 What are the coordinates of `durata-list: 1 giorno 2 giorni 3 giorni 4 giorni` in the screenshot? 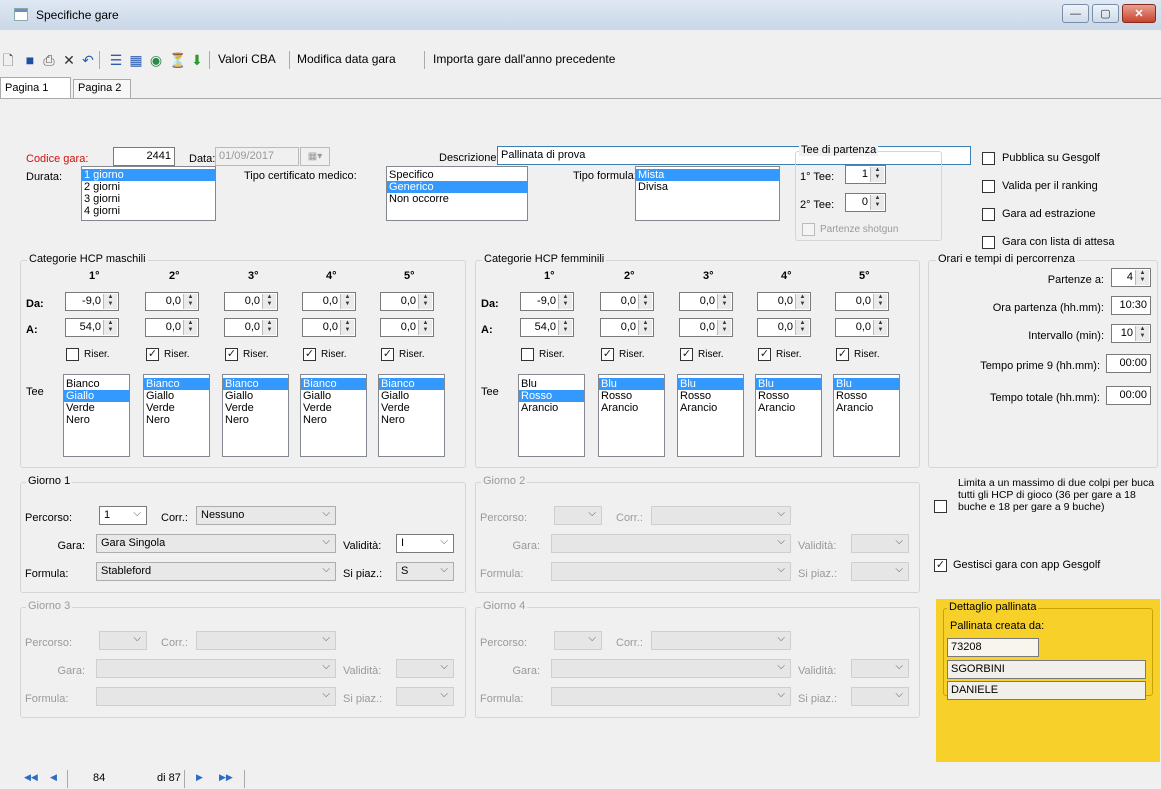 It's located at (148, 193).